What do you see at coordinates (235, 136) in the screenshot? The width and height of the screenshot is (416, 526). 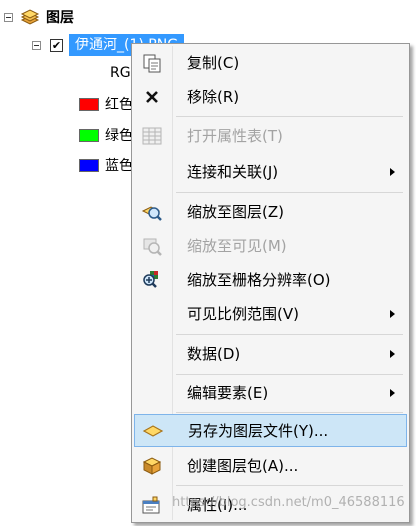 I see `menu-item-label: 打开属性表(T)` at bounding box center [235, 136].